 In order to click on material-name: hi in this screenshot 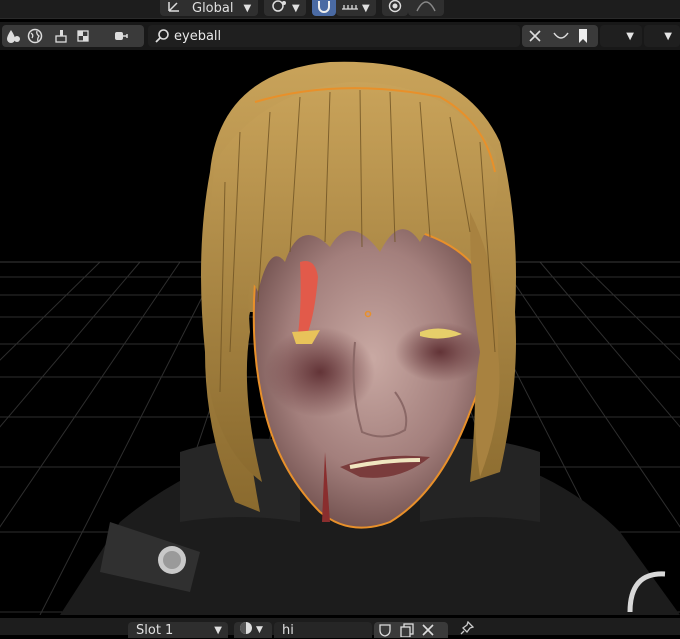, I will do `click(288, 630)`.